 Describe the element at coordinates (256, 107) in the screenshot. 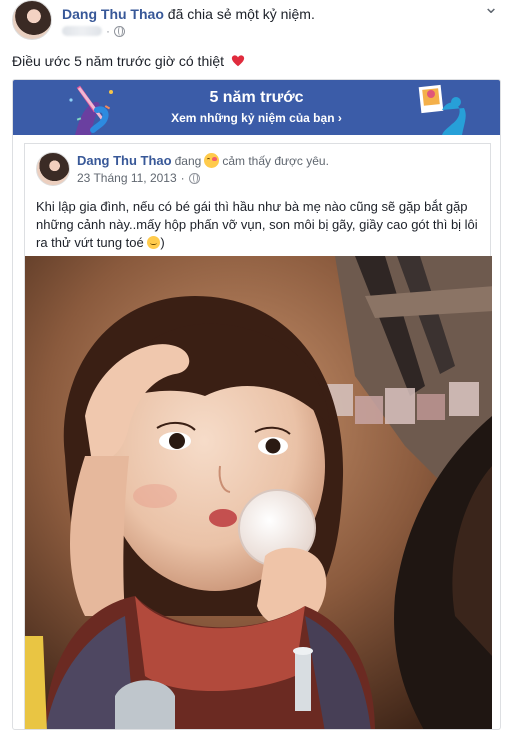

I see `memory-banner: 5 năm trước Xem những kỷ niệm của bạn ›` at that location.